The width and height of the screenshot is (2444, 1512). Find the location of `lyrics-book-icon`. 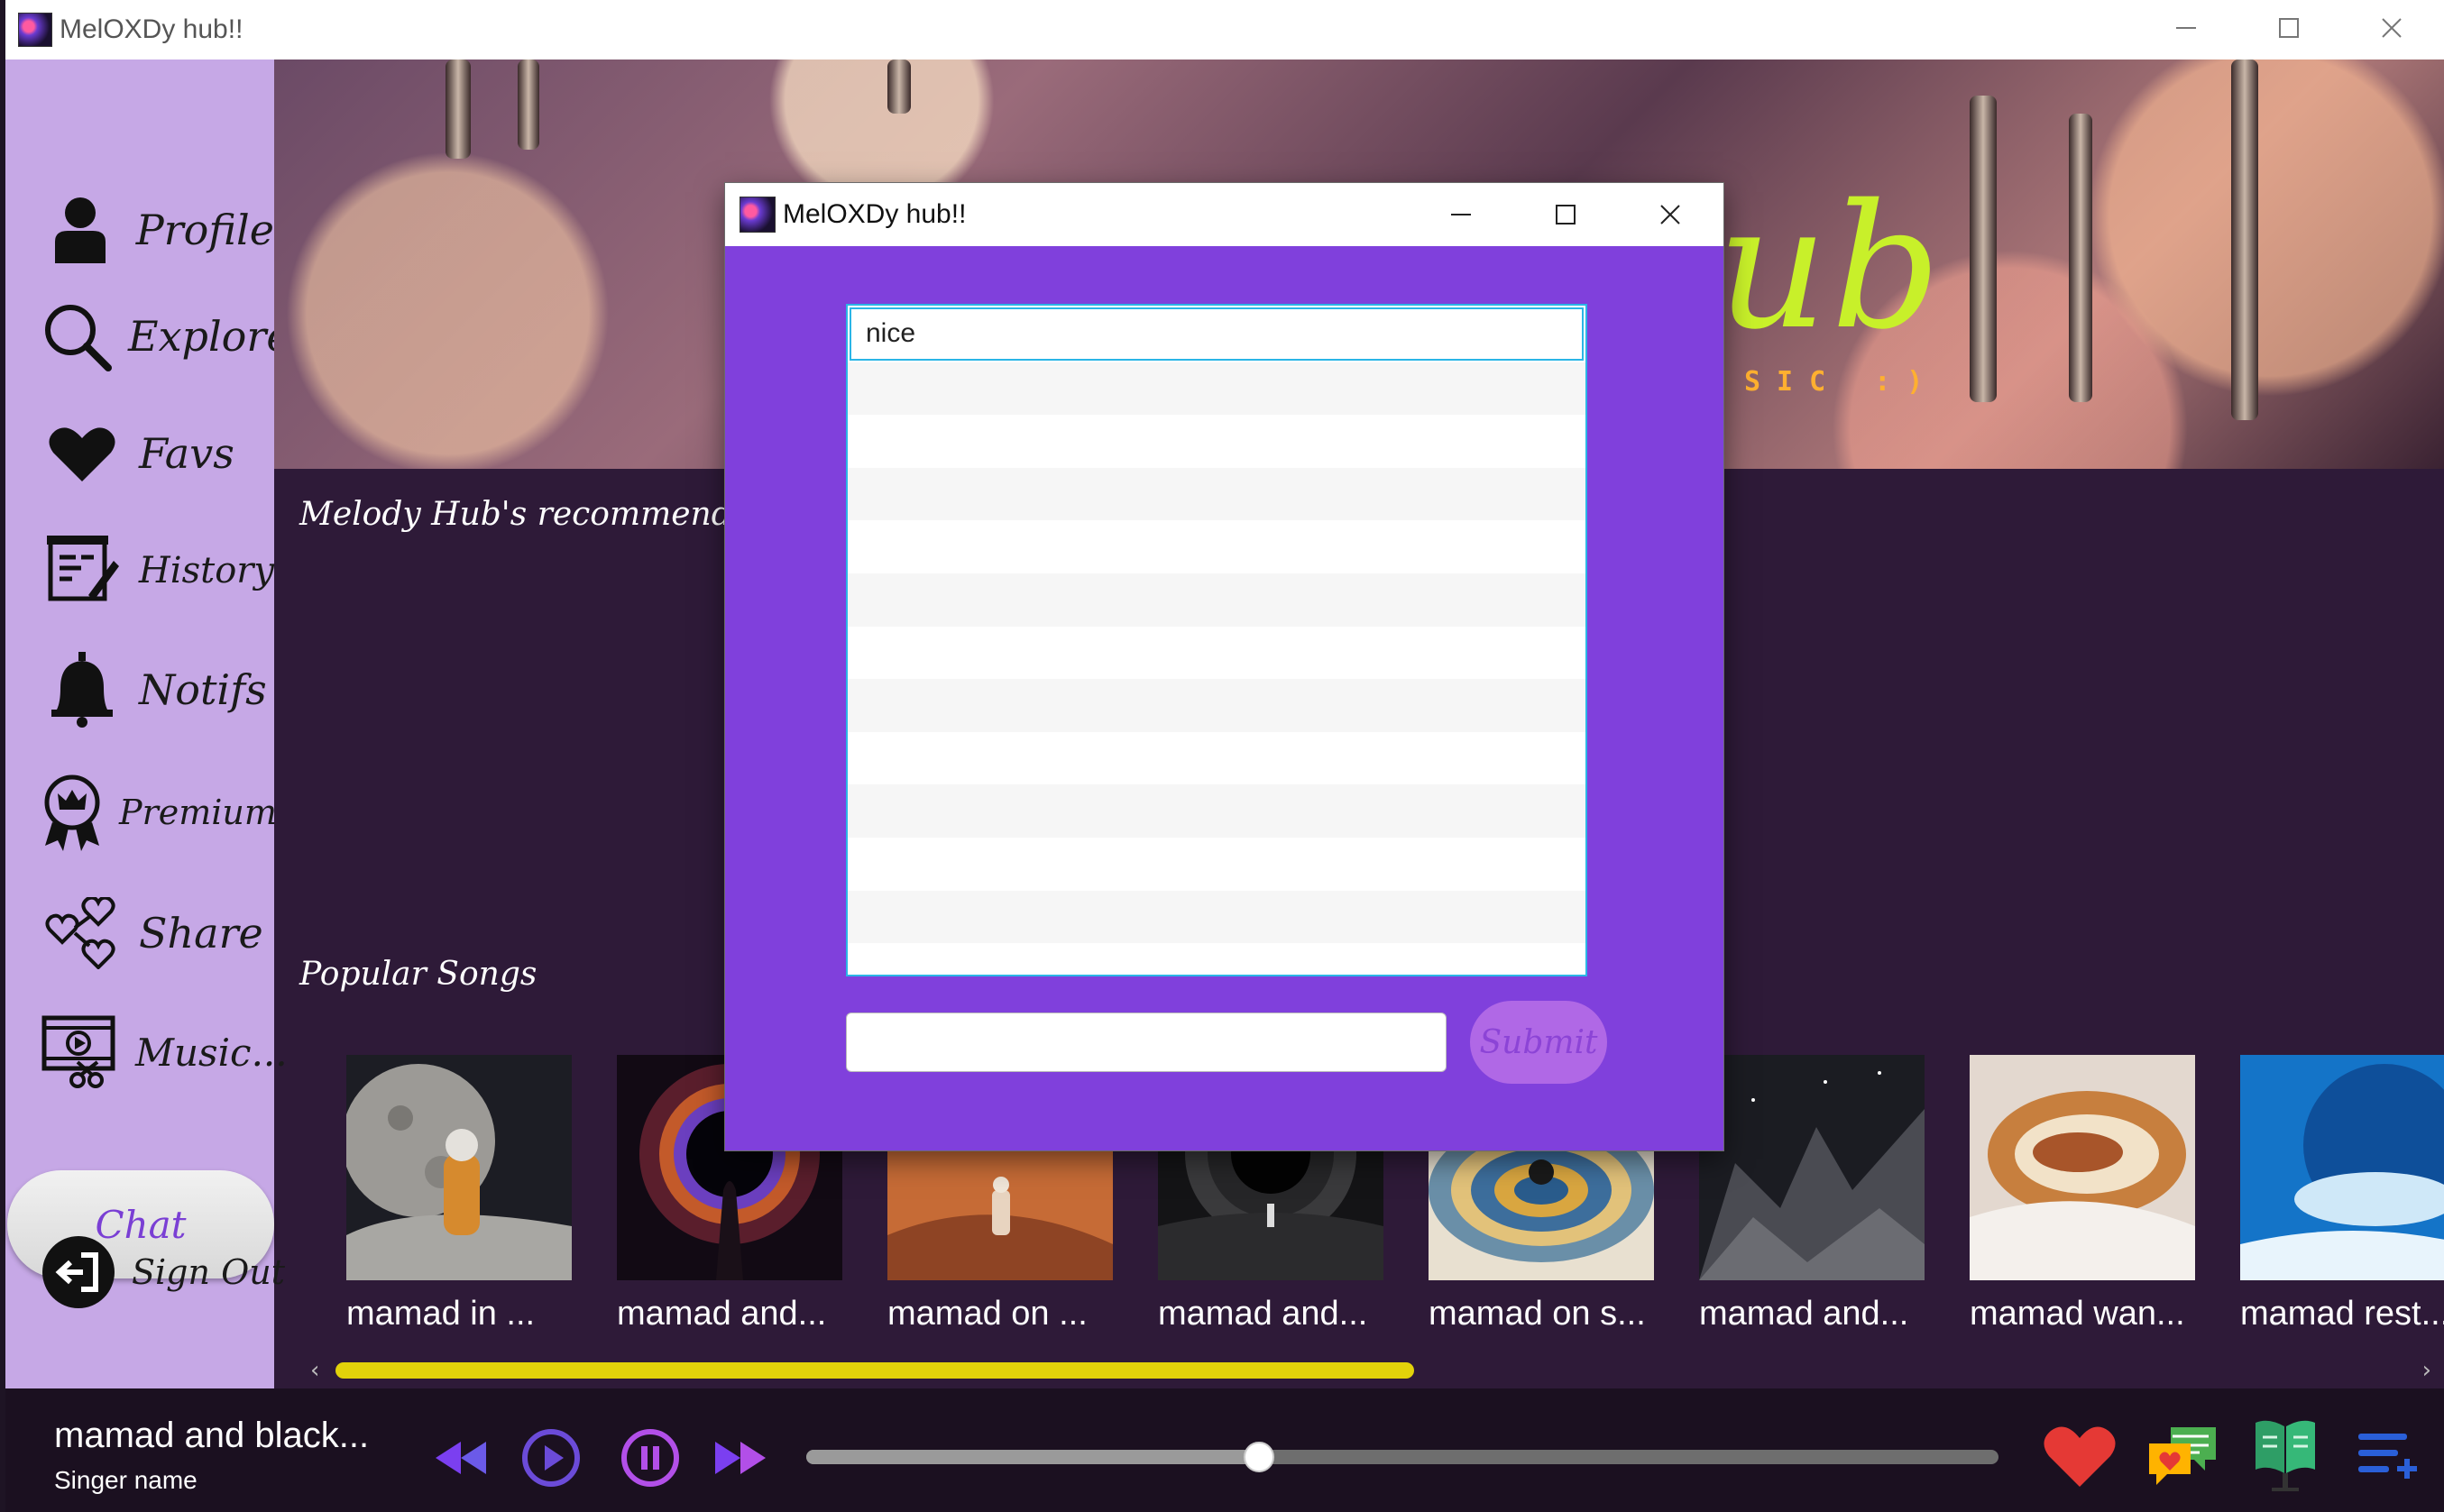

lyrics-book-icon is located at coordinates (2285, 1456).